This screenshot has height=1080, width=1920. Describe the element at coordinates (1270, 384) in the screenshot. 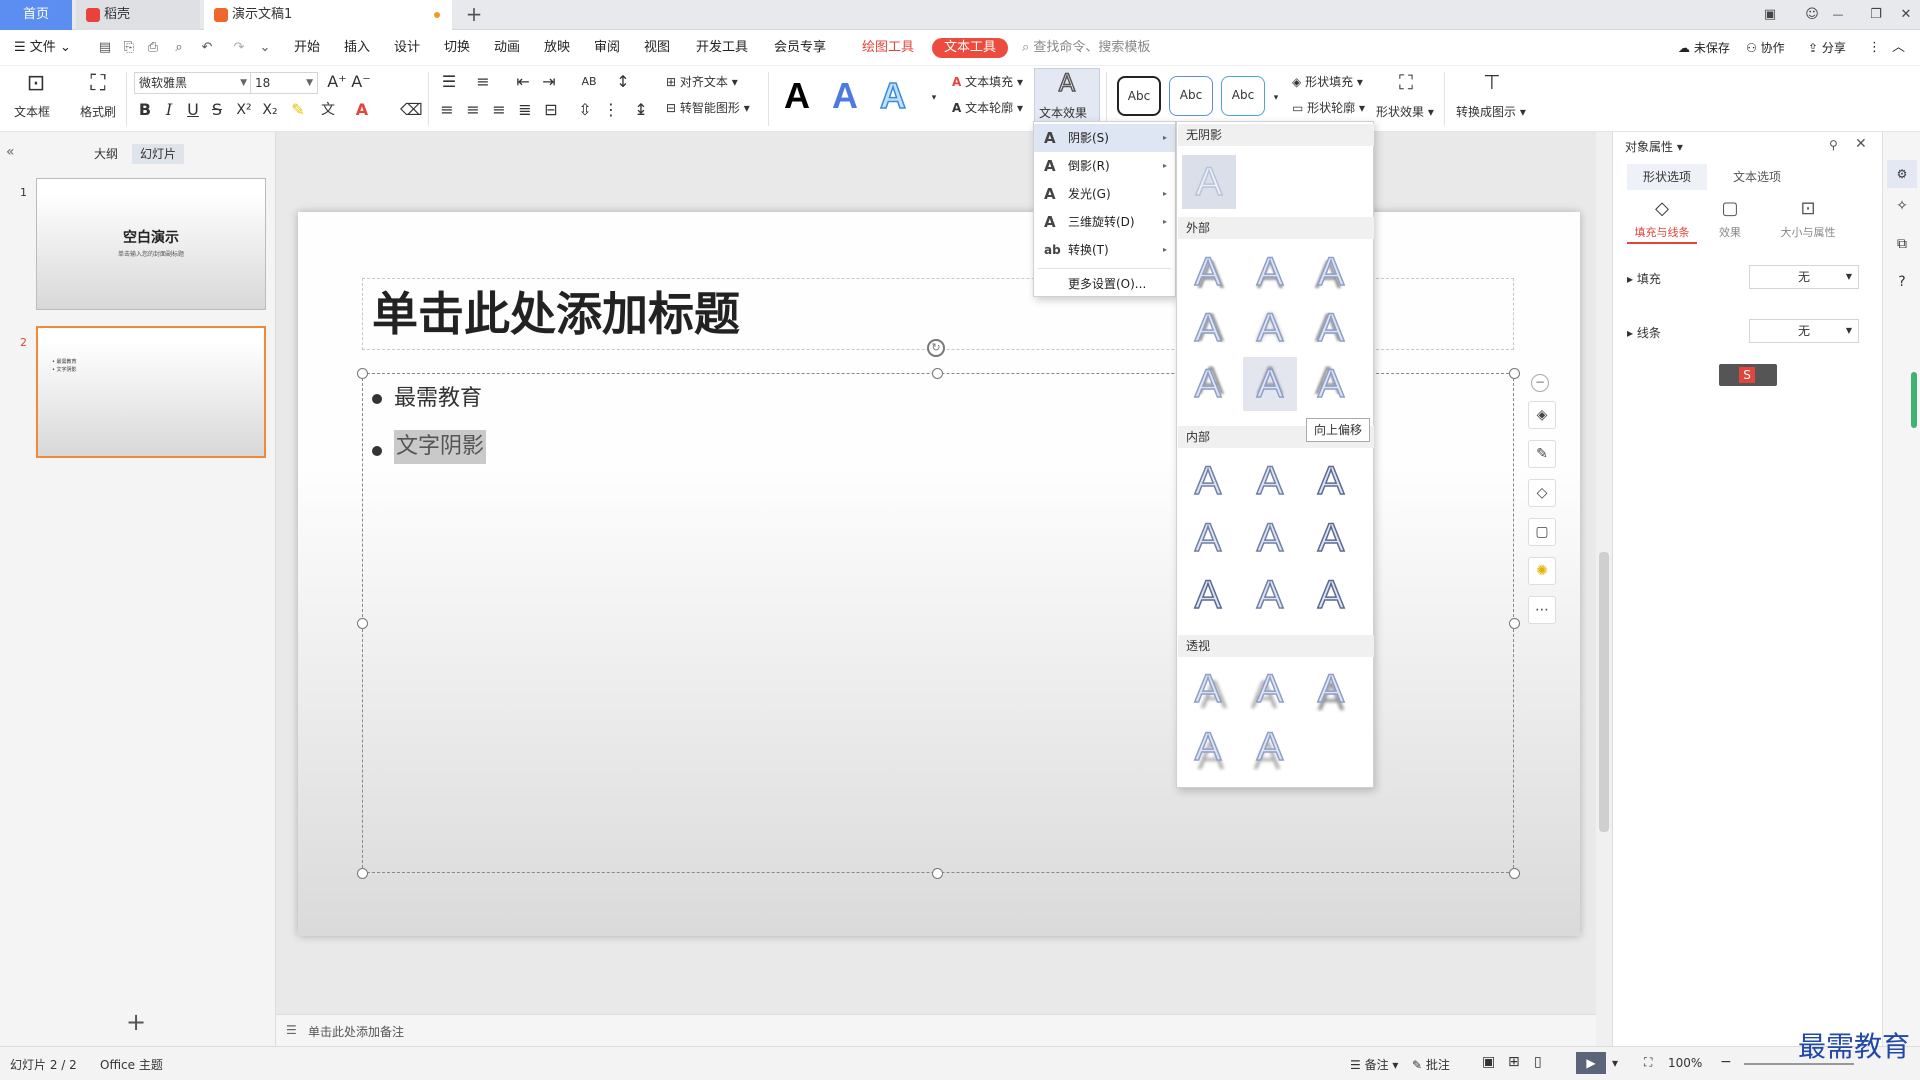

I see `shadow-outer-8-hovered: A` at that location.